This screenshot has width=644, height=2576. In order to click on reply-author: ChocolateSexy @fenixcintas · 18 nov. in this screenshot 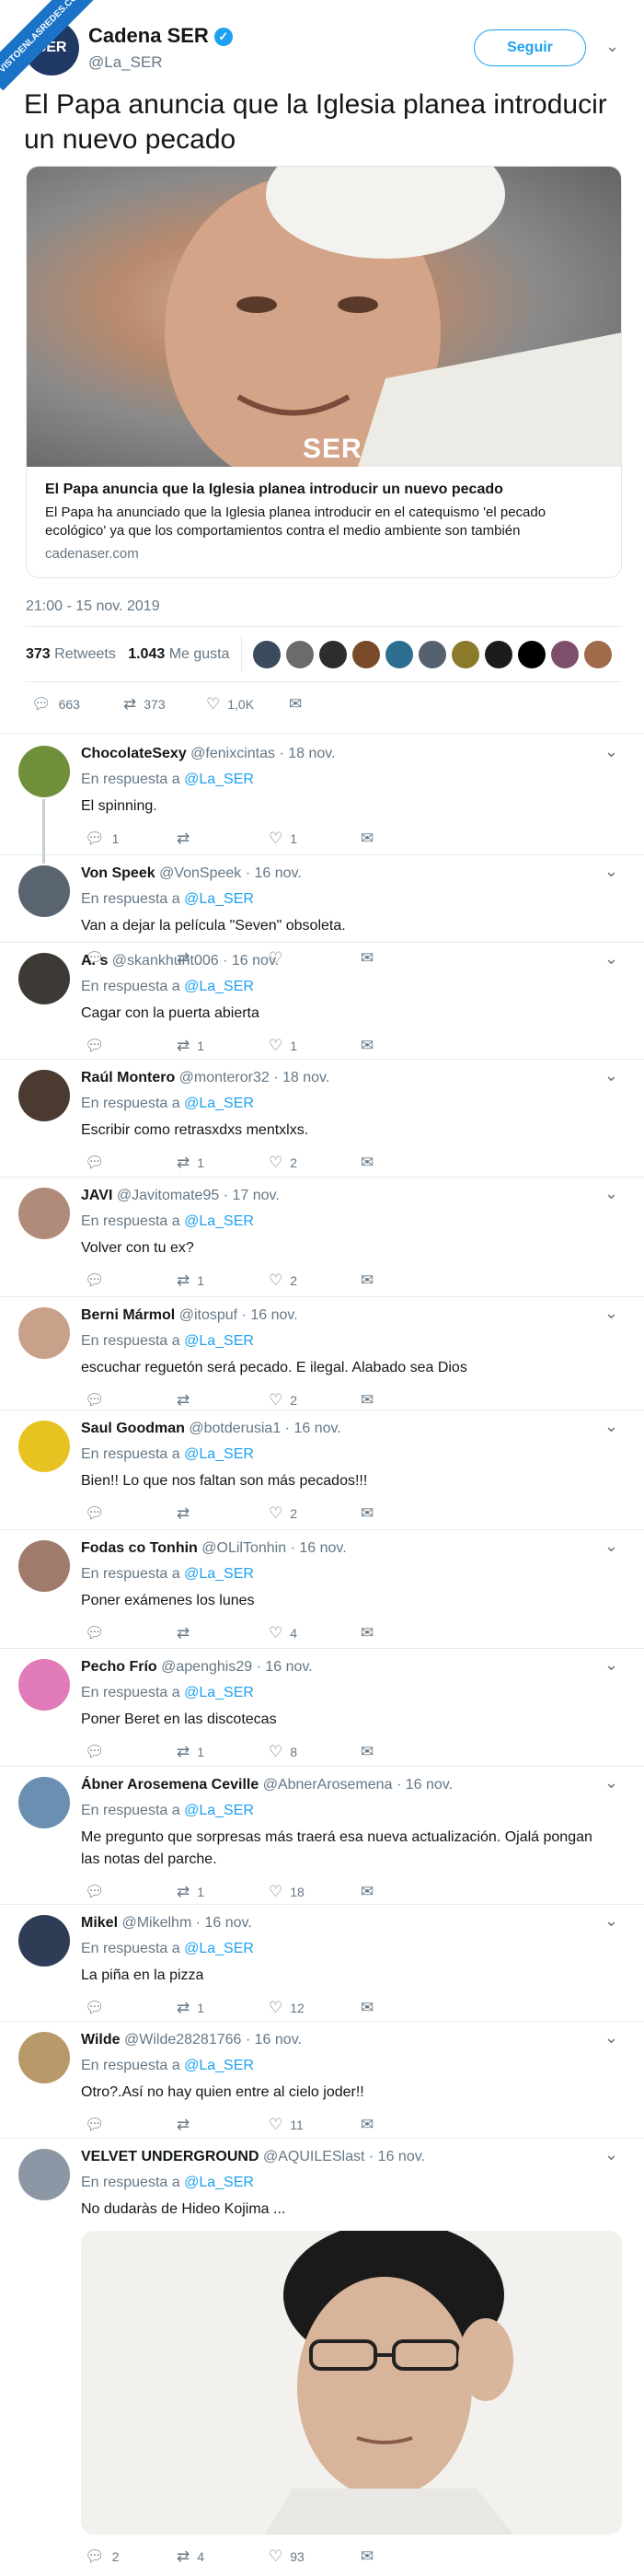, I will do `click(208, 754)`.